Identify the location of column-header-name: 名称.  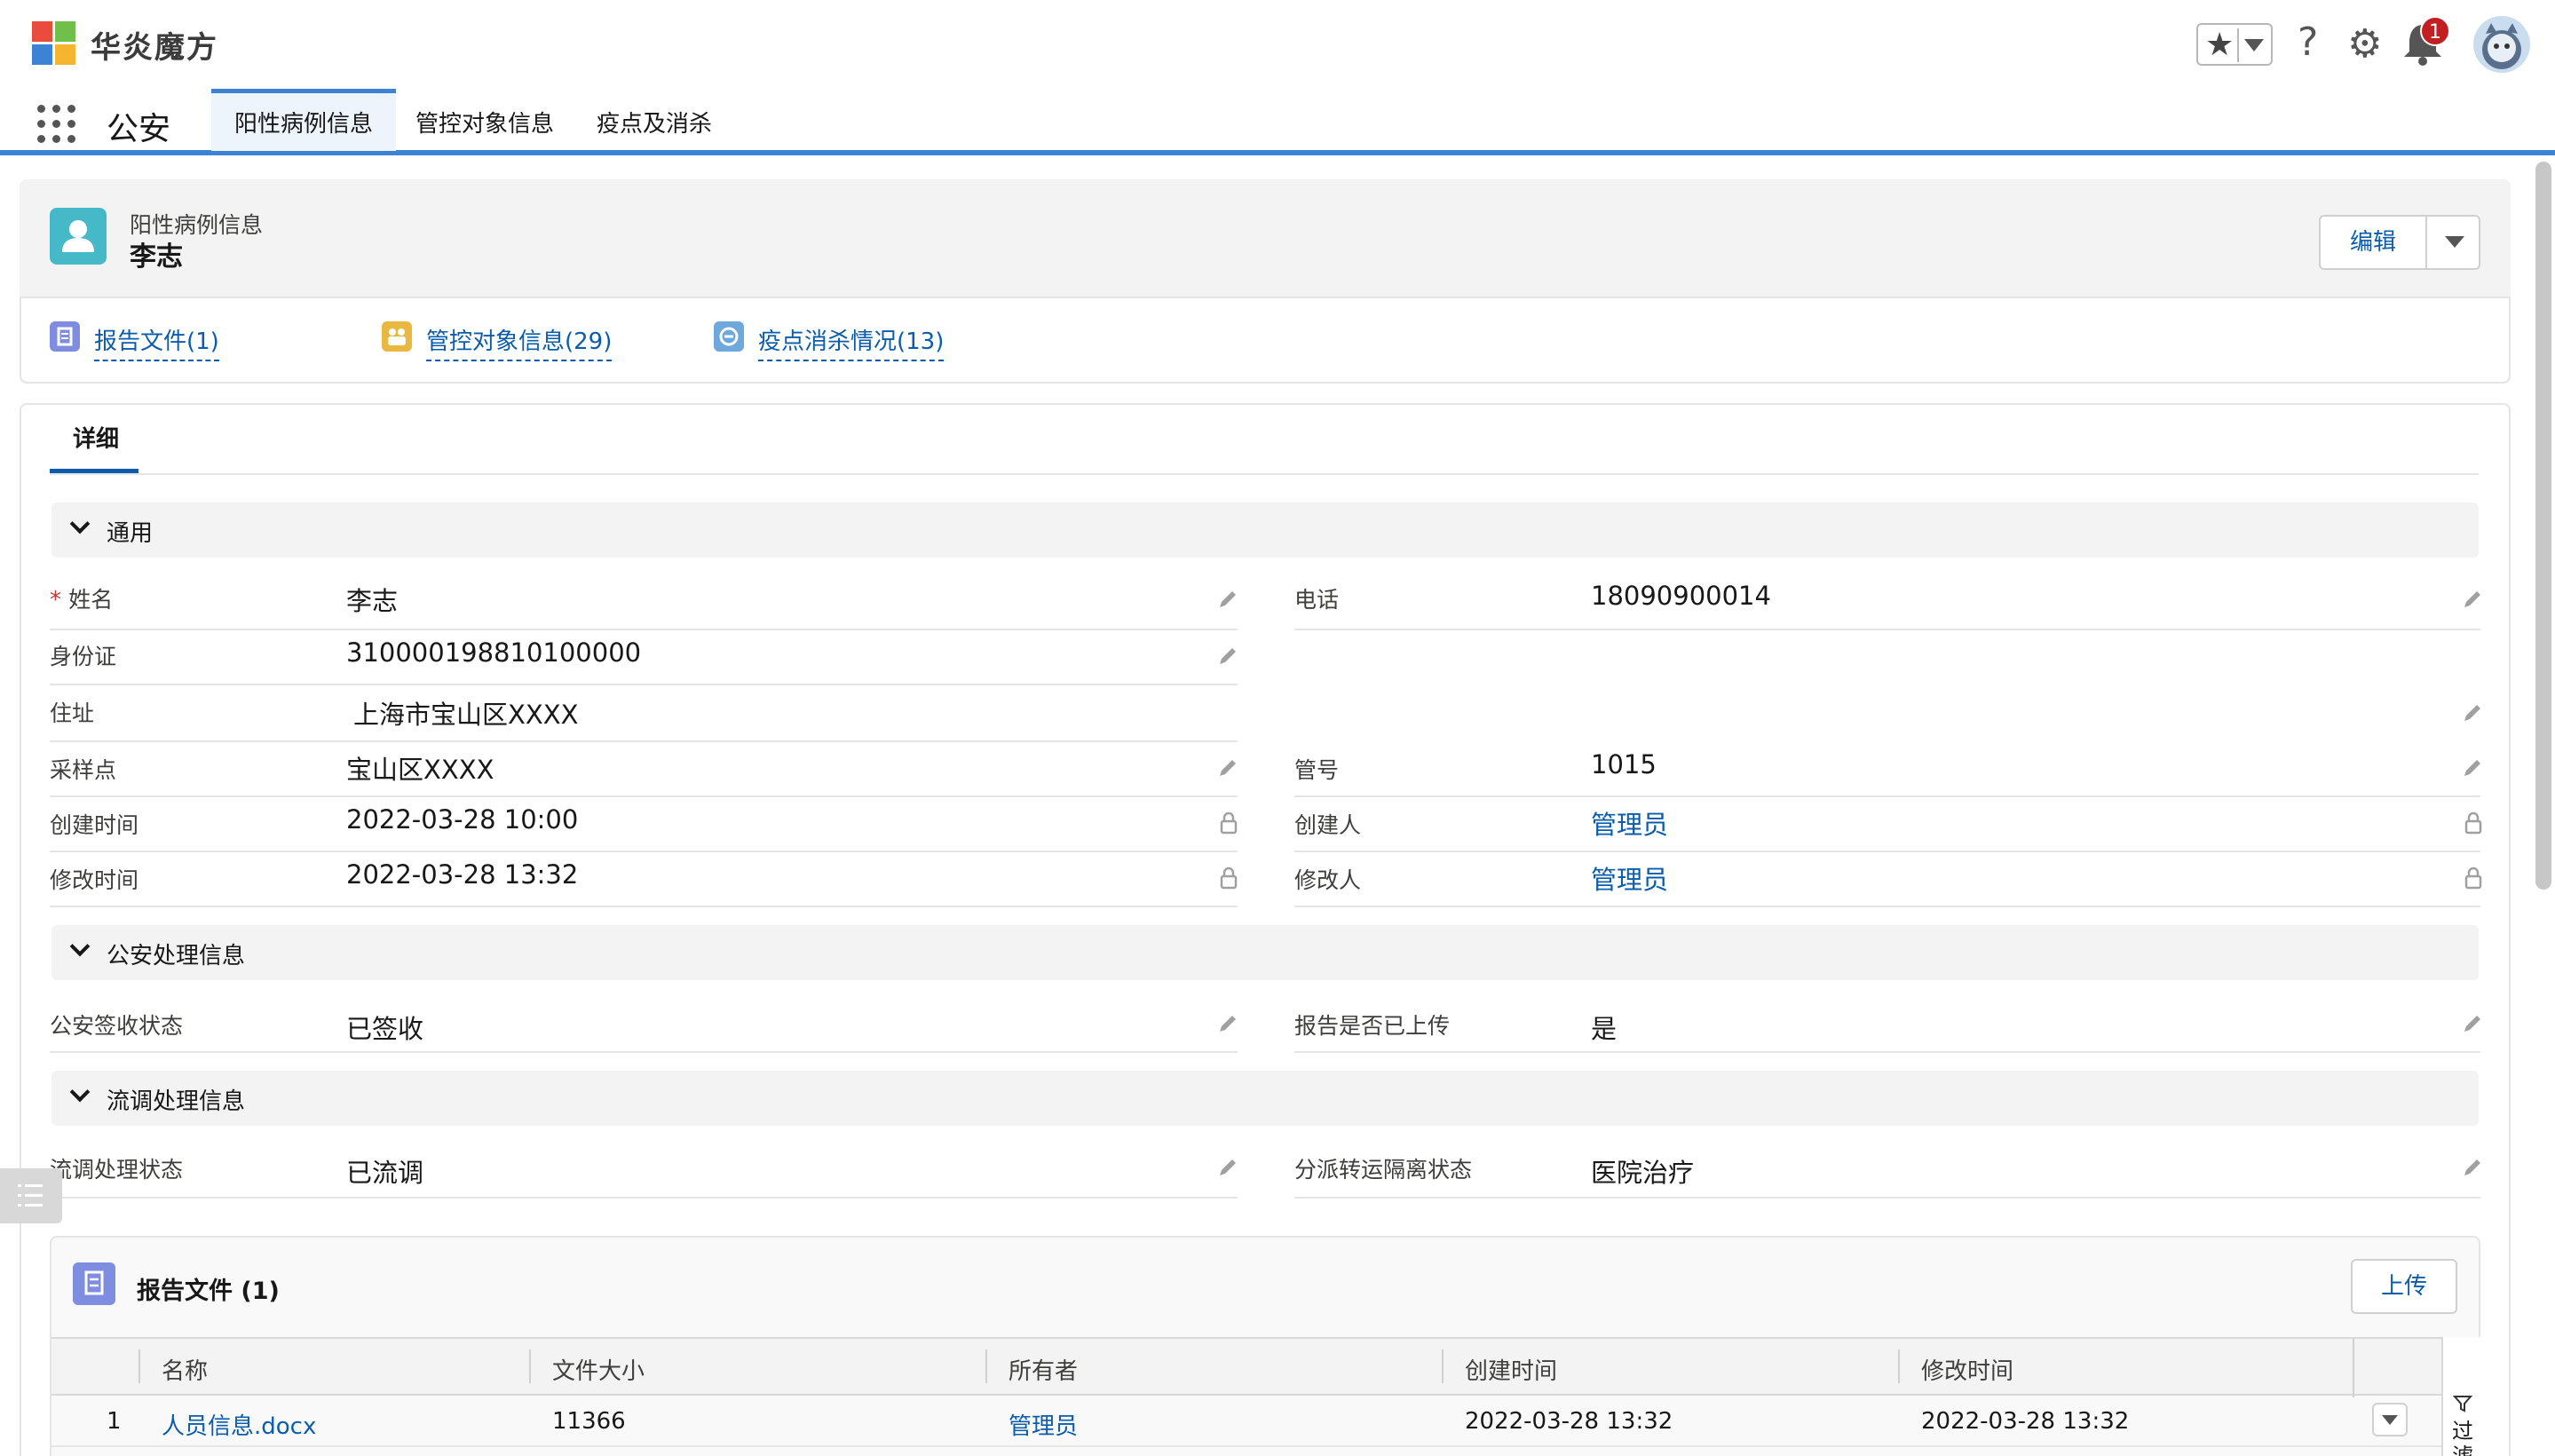
(185, 1369).